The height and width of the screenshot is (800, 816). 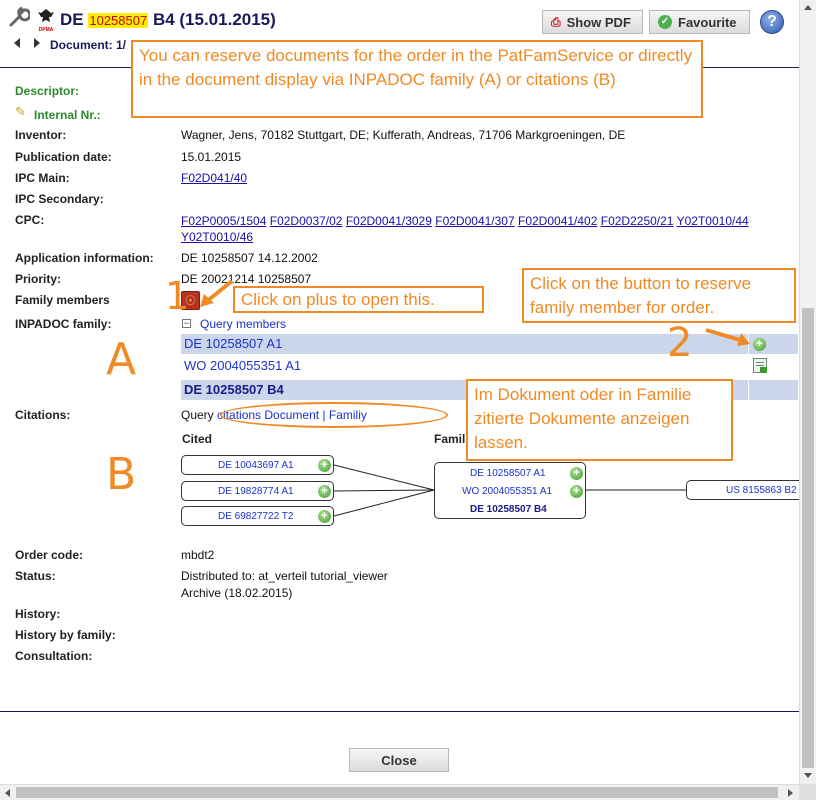 I want to click on history-label: History:, so click(x=38, y=614).